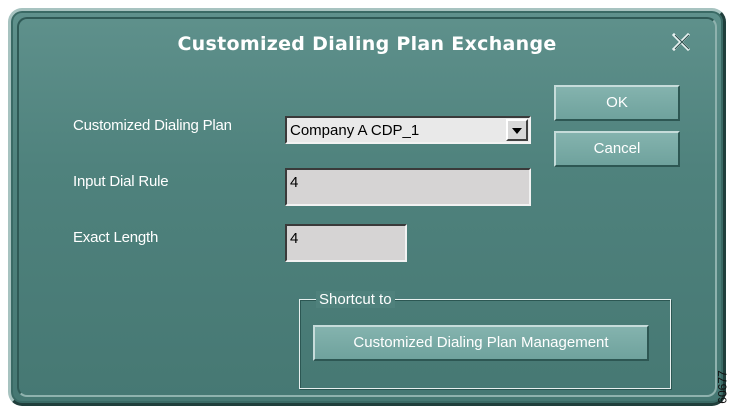 This screenshot has width=742, height=417. I want to click on close-x-icon, so click(681, 42).